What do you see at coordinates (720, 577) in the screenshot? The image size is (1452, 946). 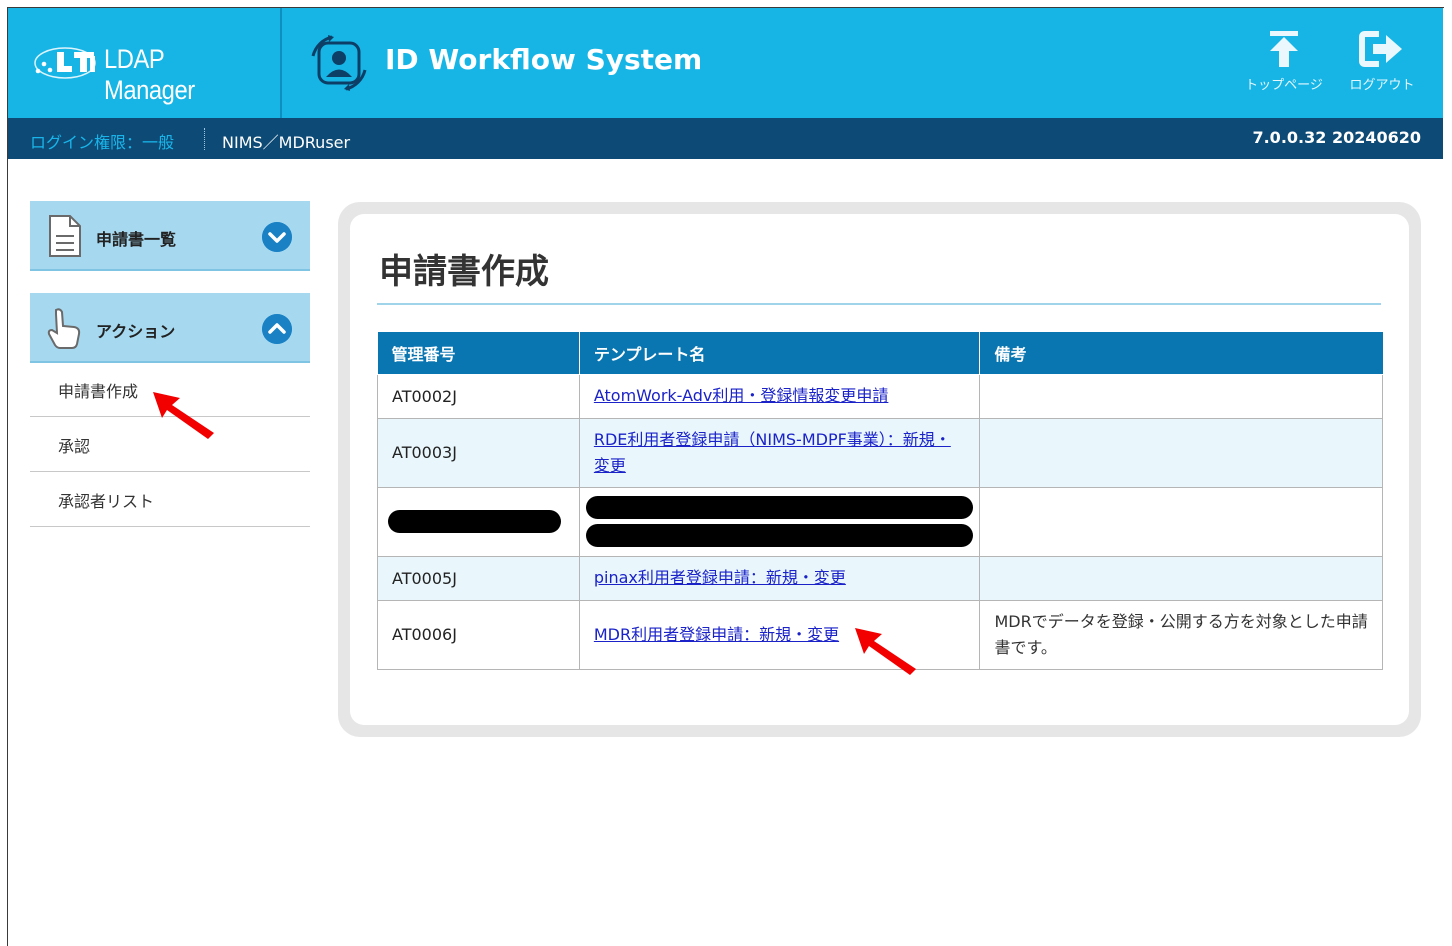 I see `template-link: pinax利用者登録申請：新規・変更` at bounding box center [720, 577].